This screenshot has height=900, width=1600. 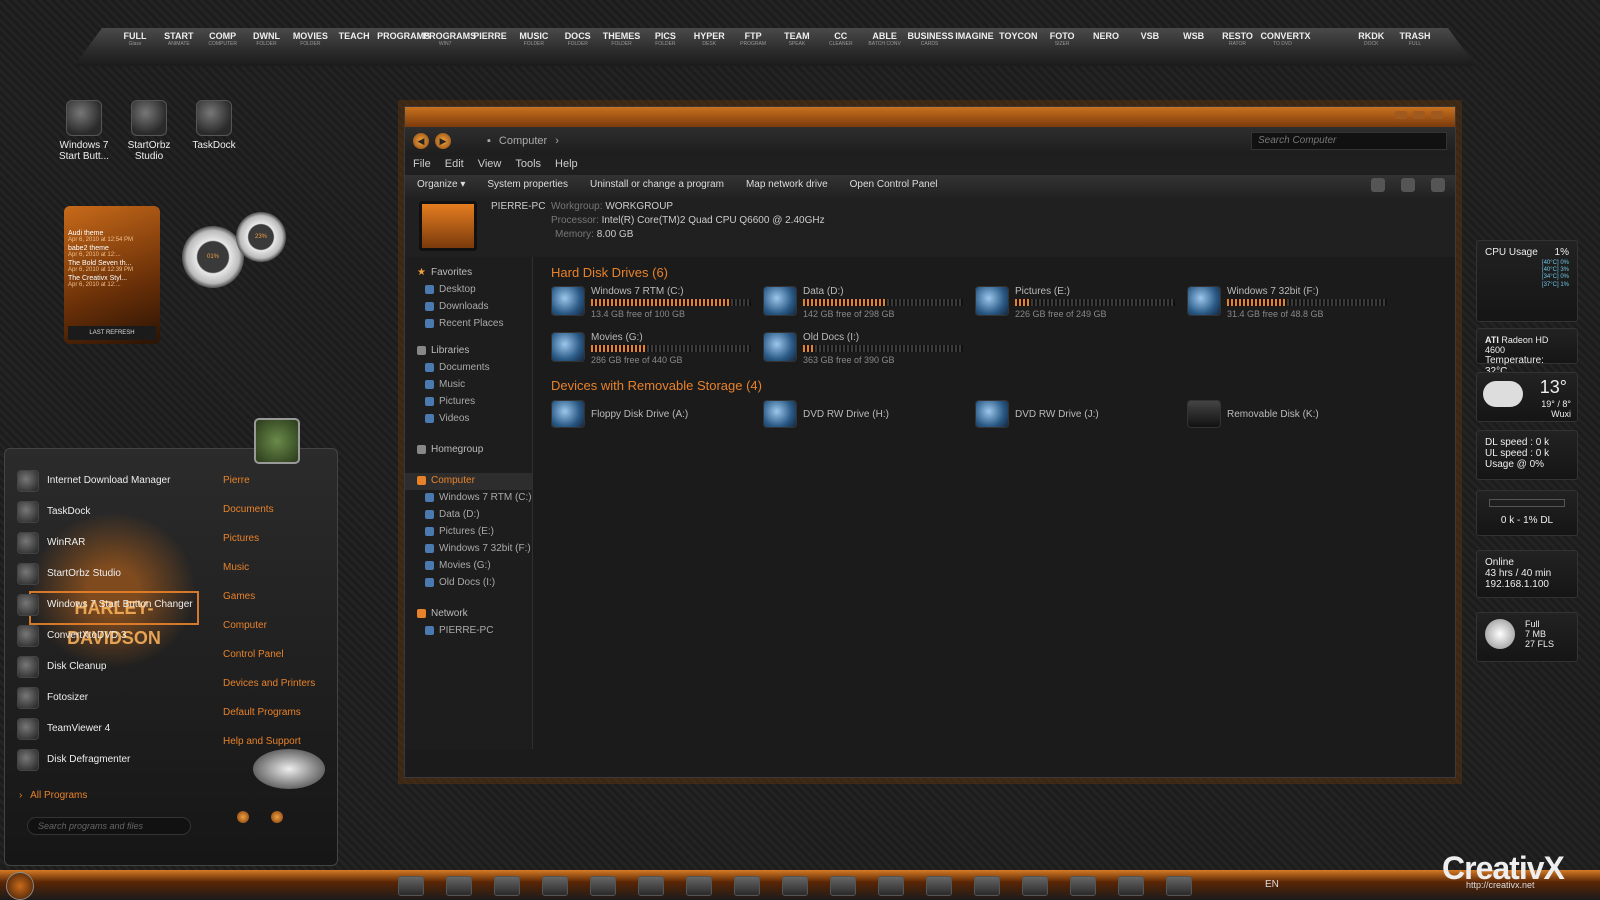 I want to click on language-indicator: EN, so click(x=1272, y=884).